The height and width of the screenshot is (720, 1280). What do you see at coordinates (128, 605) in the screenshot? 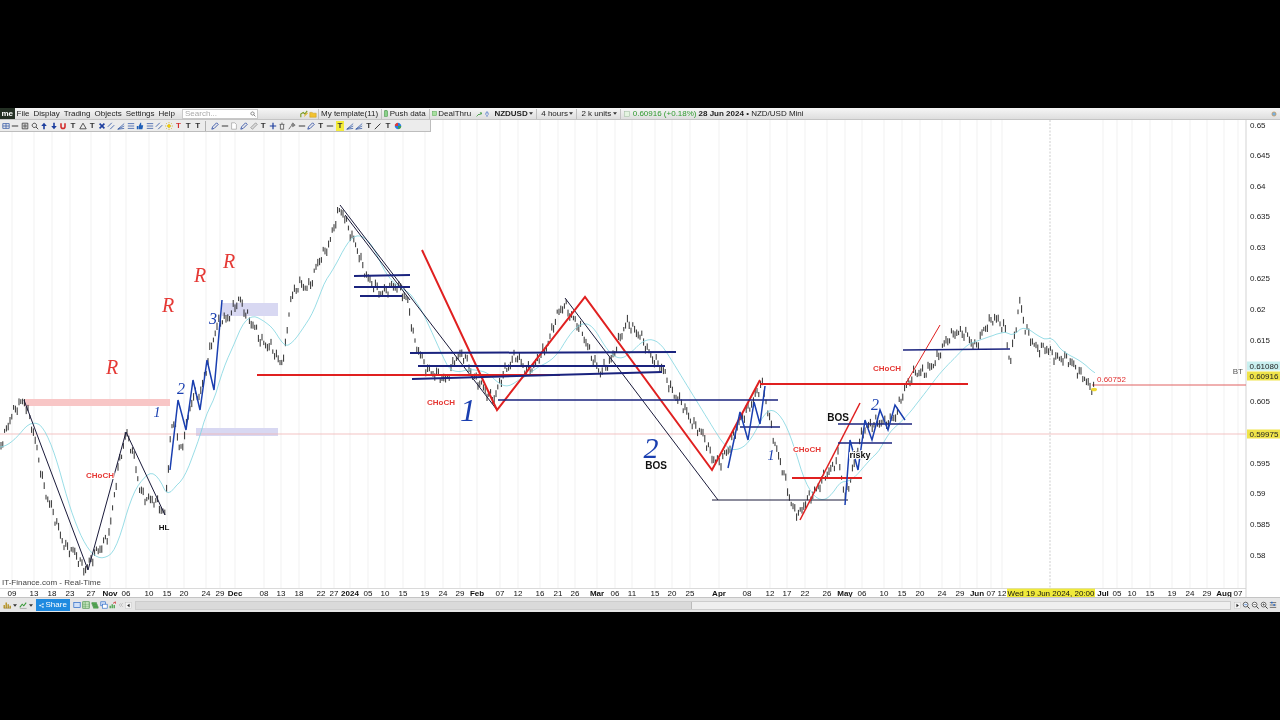
I see `left-arrow-icon` at bounding box center [128, 605].